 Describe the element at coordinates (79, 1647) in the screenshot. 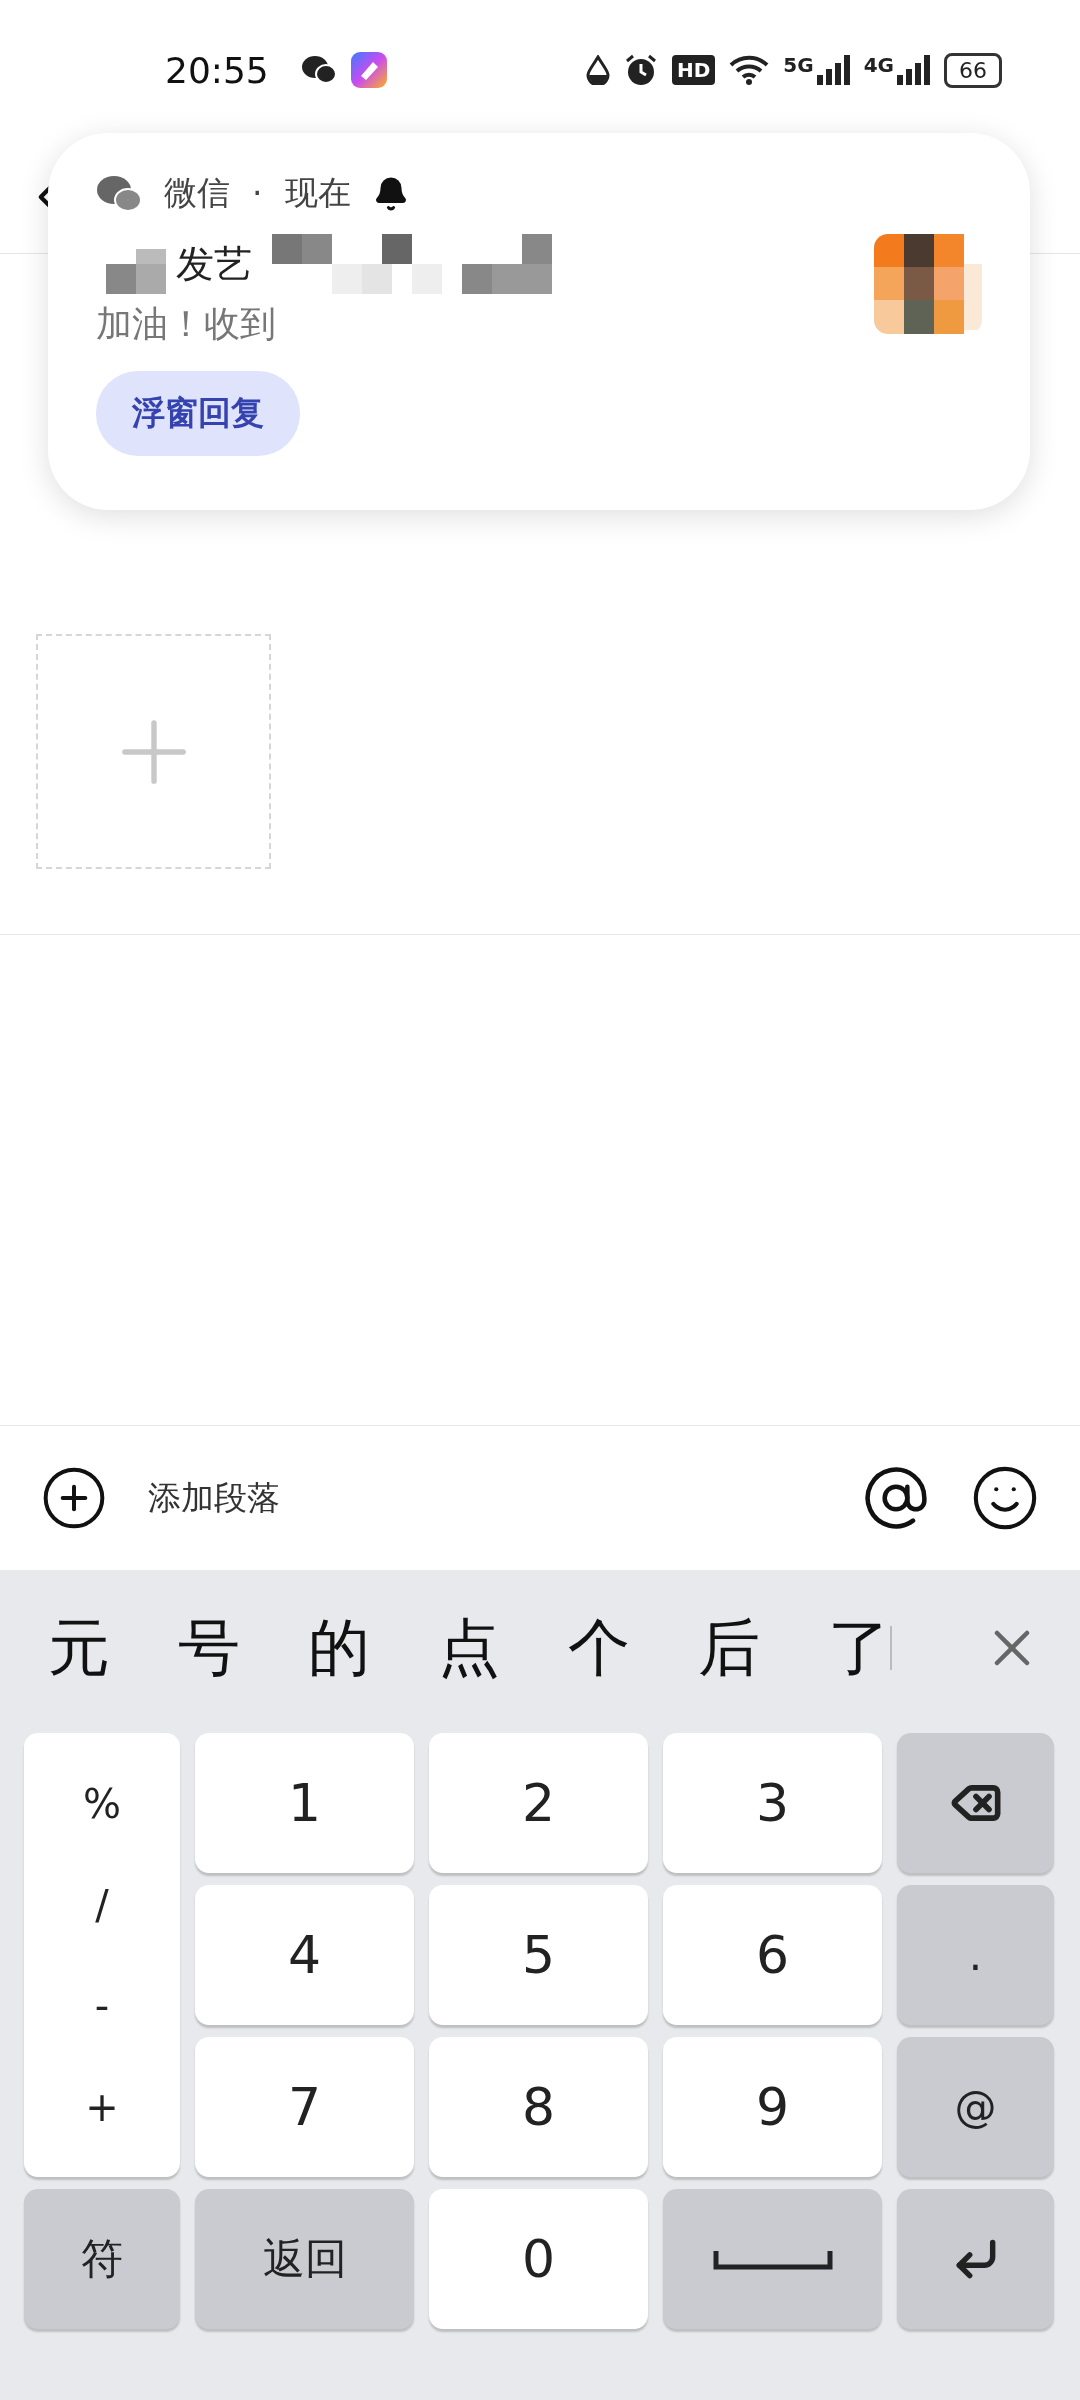

I see `candidate-word: 元` at that location.